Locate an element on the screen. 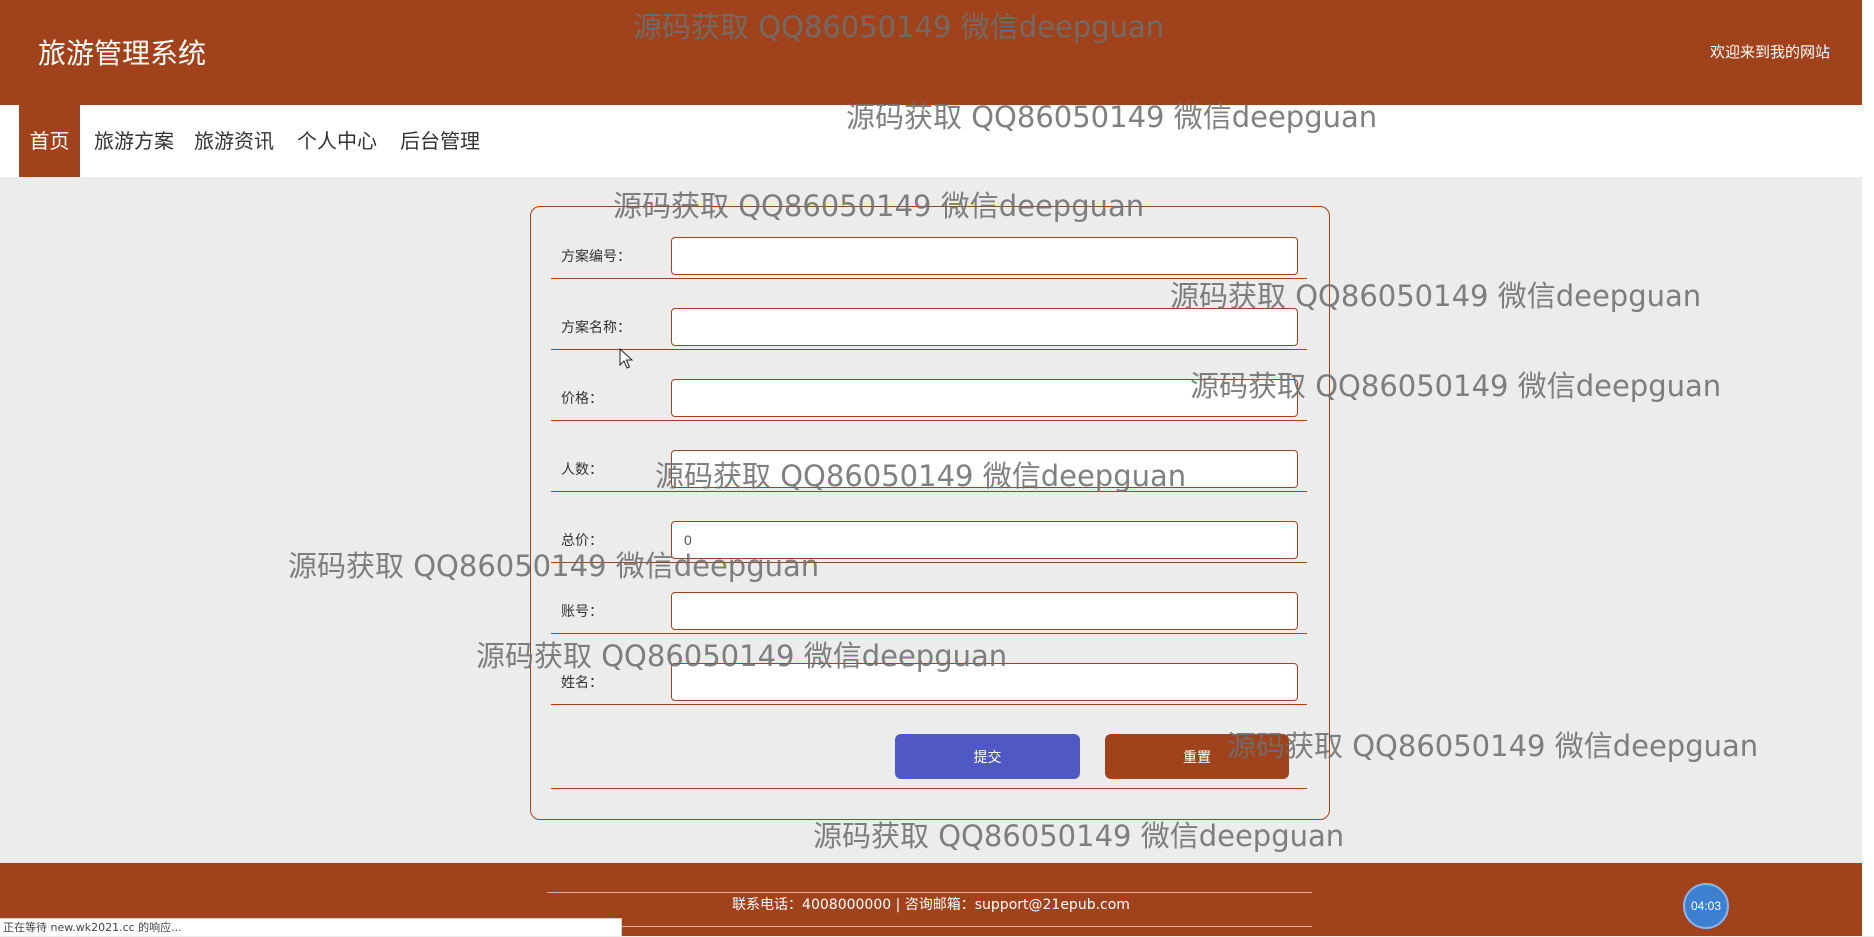  people-count-input is located at coordinates (984, 469).